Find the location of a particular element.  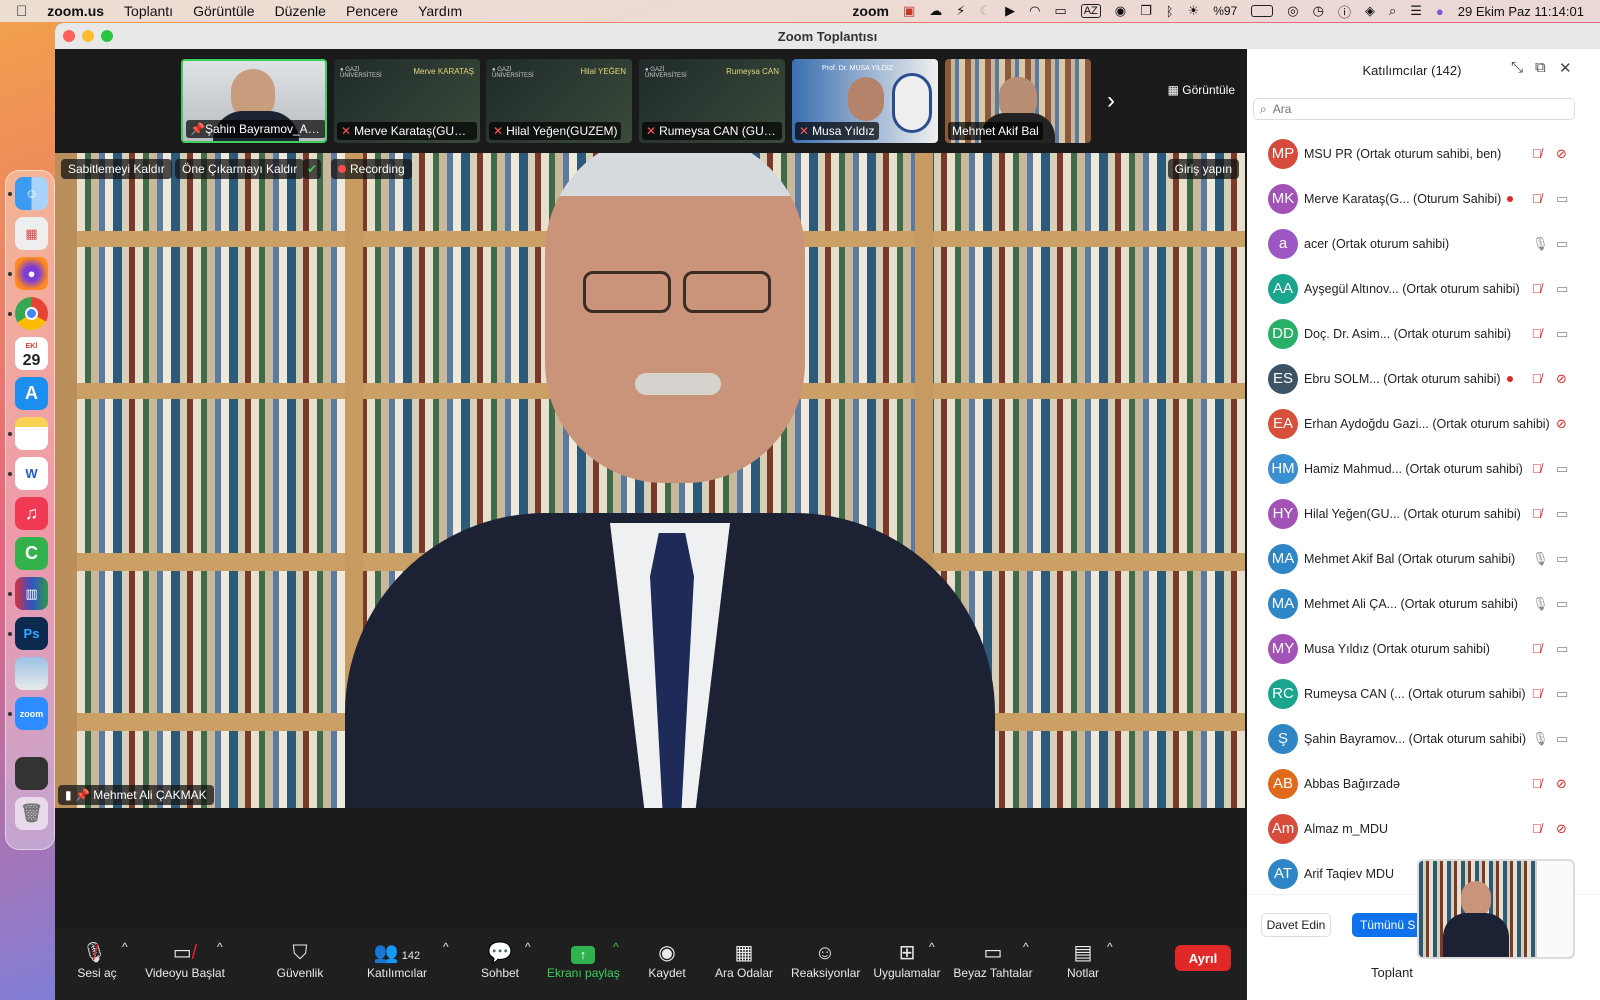

firefox-icon: ● is located at coordinates (31, 273).